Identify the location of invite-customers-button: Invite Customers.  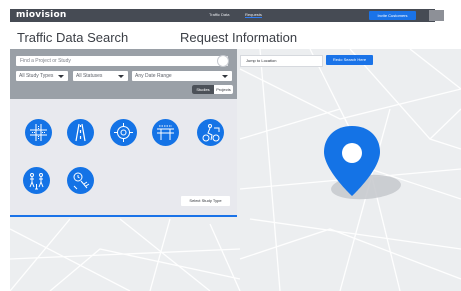
(392, 15).